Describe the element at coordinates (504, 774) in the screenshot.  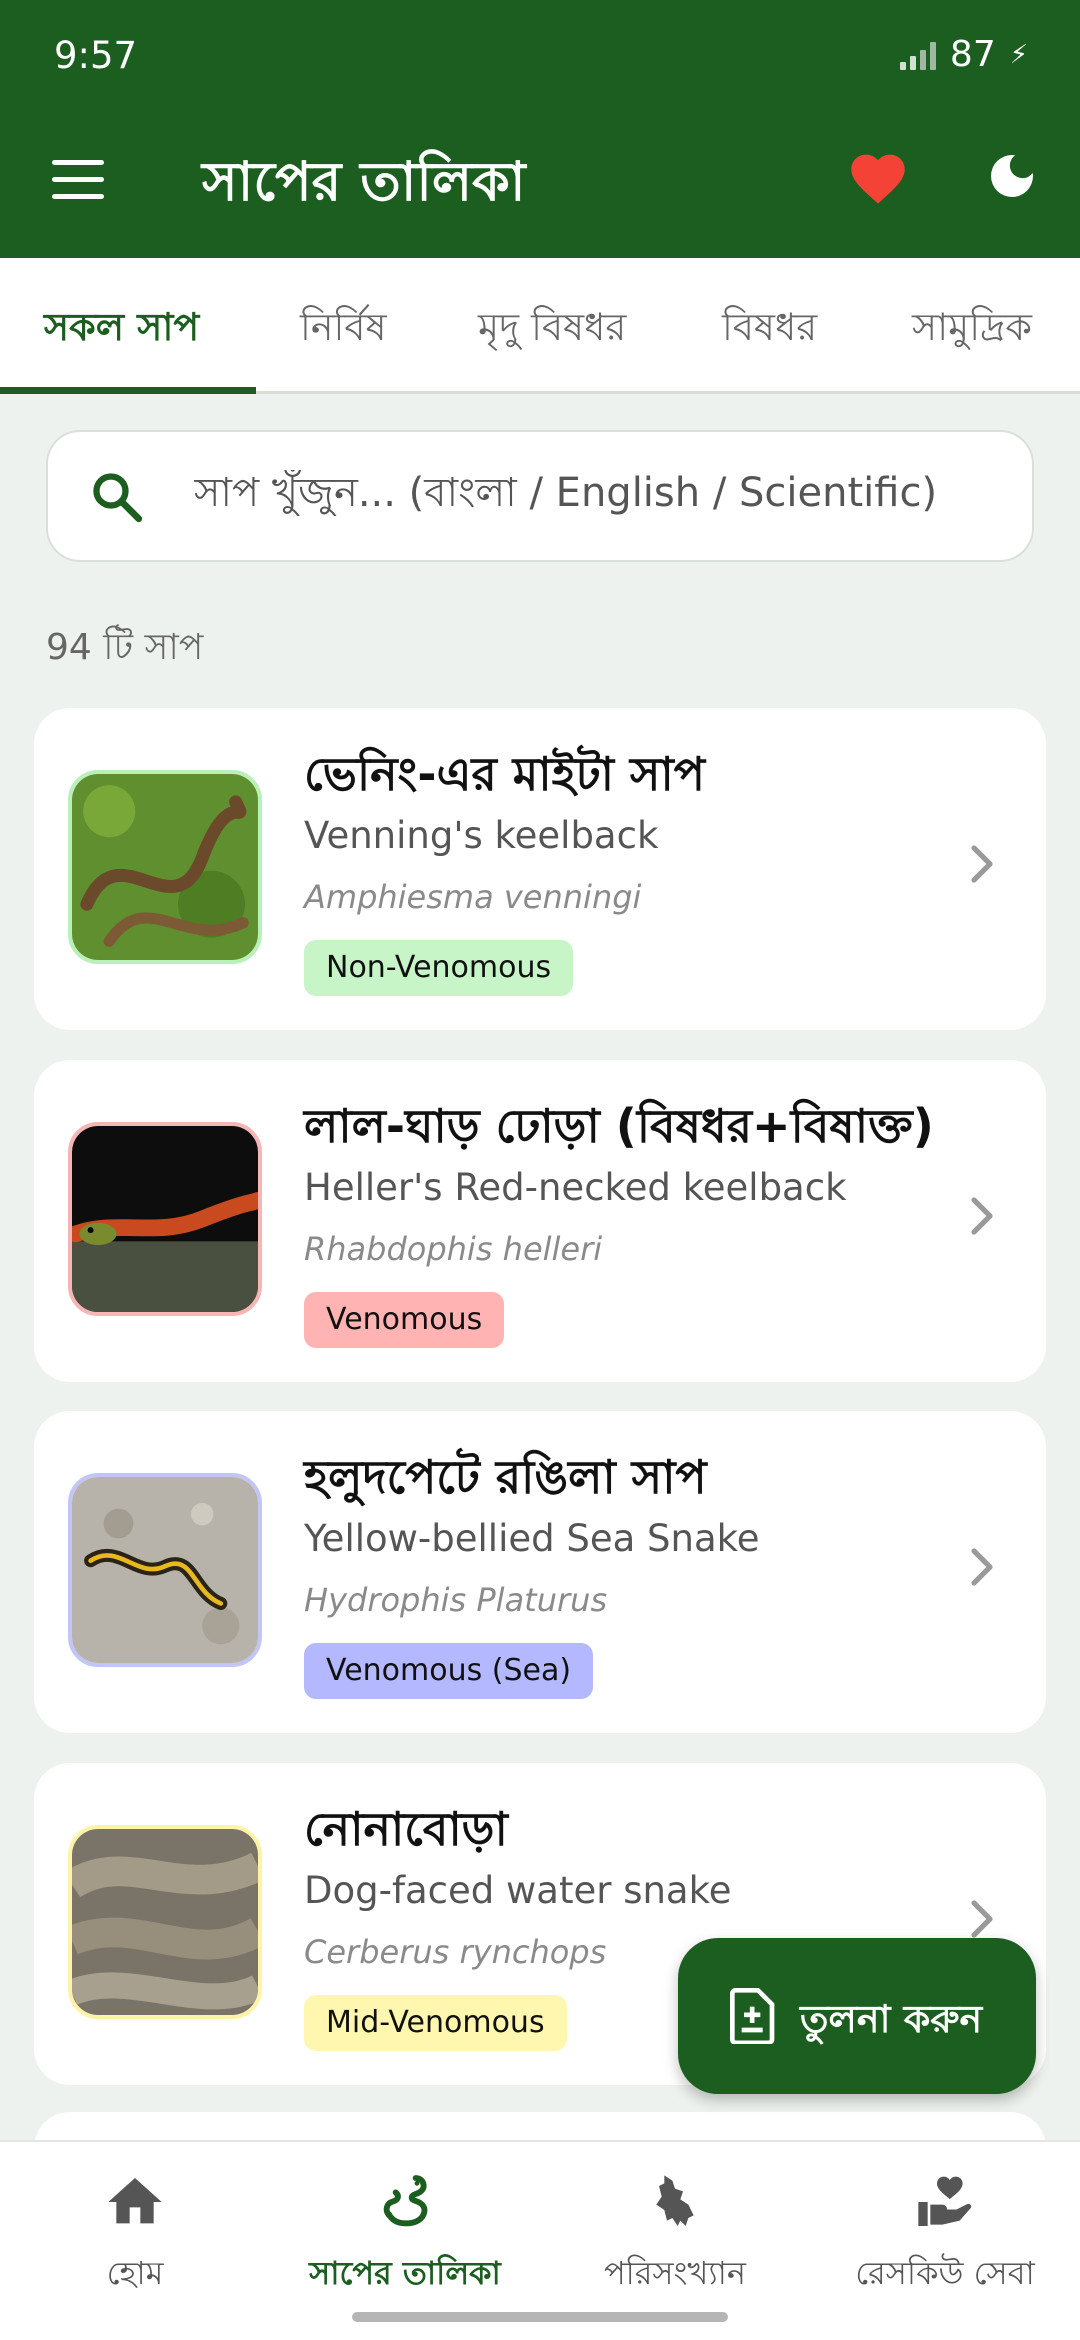
I see `snake-name-bangla: ভেনিং-এর মাইটা সাপ` at that location.